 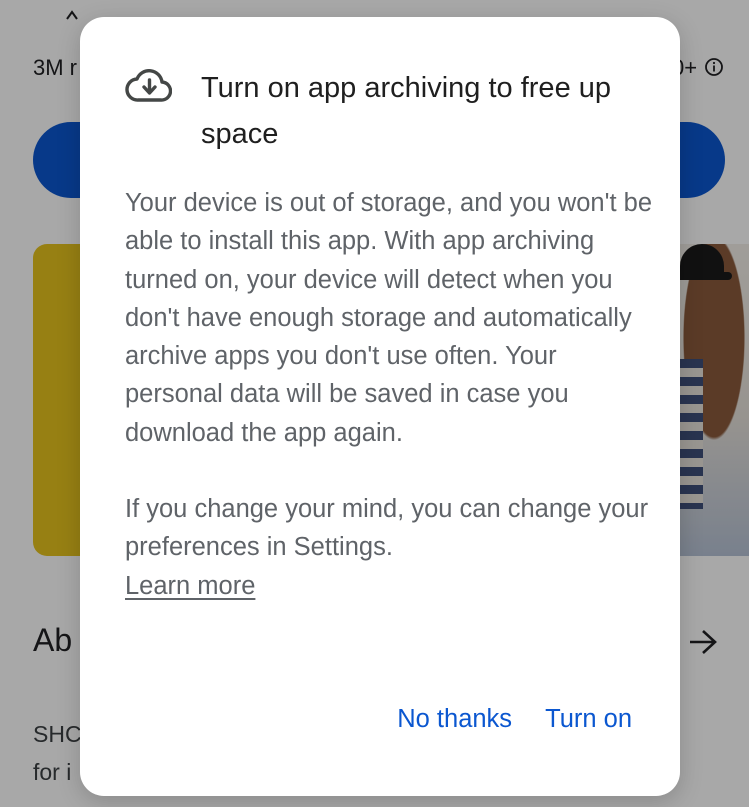 What do you see at coordinates (190, 586) in the screenshot?
I see `learn-more-link: Learn more` at bounding box center [190, 586].